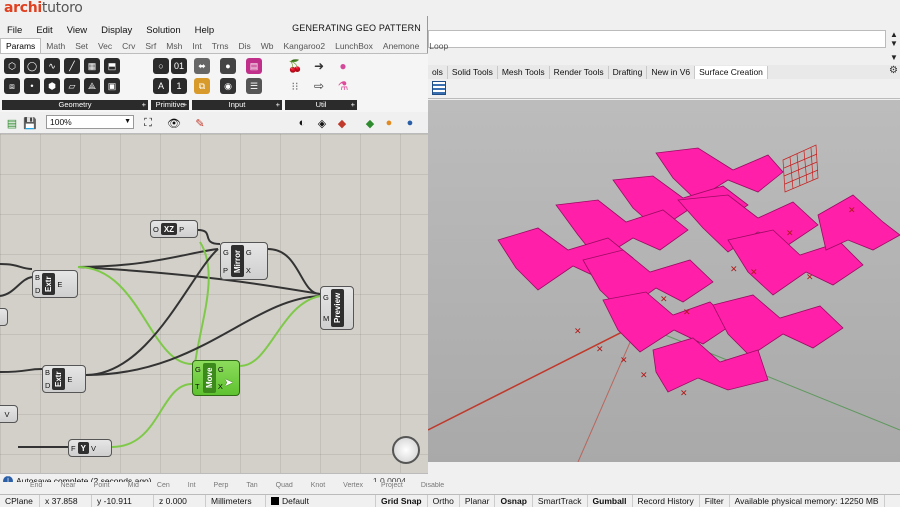  Describe the element at coordinates (12, 86) in the screenshot. I see `mesh-icon: ⧈` at that location.